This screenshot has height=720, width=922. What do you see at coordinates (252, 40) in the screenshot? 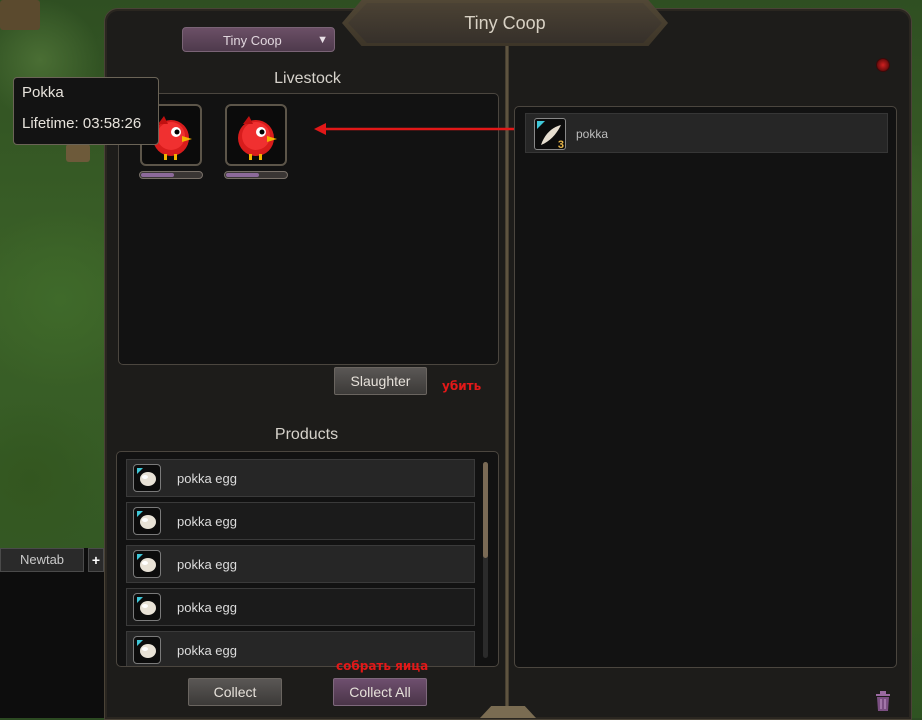
I see `building-select-value: Tiny Coop` at bounding box center [252, 40].